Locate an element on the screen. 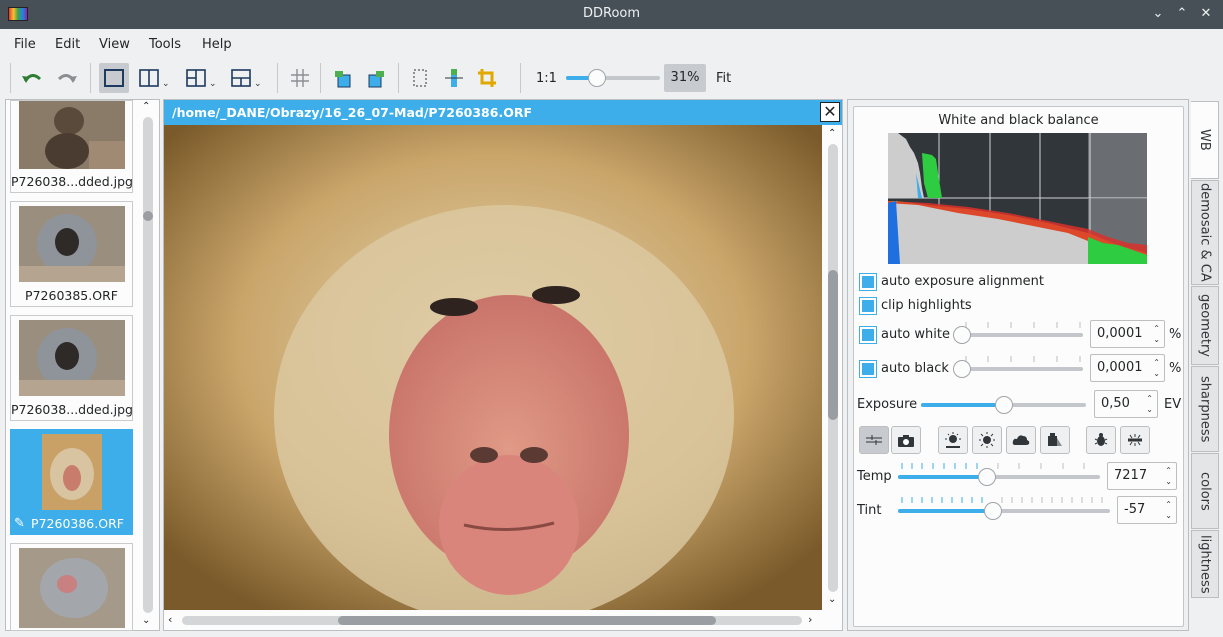 The height and width of the screenshot is (637, 1223). exposure-slider-handle is located at coordinates (1003, 405).